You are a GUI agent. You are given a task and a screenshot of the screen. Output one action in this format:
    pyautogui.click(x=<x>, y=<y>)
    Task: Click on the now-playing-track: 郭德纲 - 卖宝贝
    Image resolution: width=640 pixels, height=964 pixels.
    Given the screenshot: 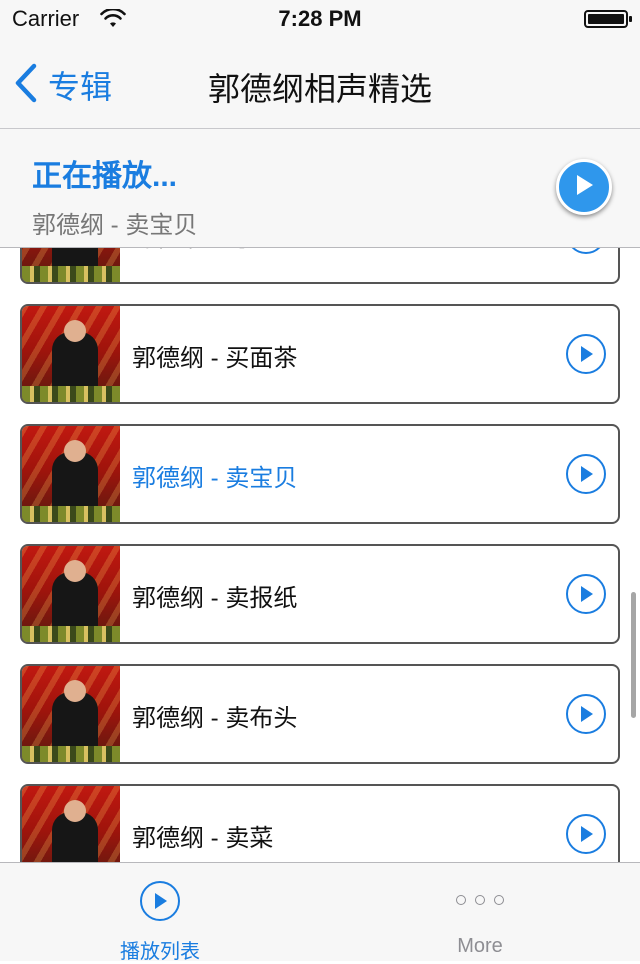 What is the action you would take?
    pyautogui.click(x=115, y=225)
    